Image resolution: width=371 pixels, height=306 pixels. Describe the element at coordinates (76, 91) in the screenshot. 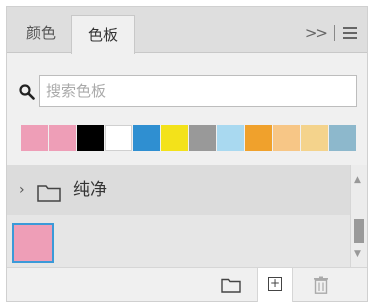

I see `search-placeholder: 搜索色板` at that location.